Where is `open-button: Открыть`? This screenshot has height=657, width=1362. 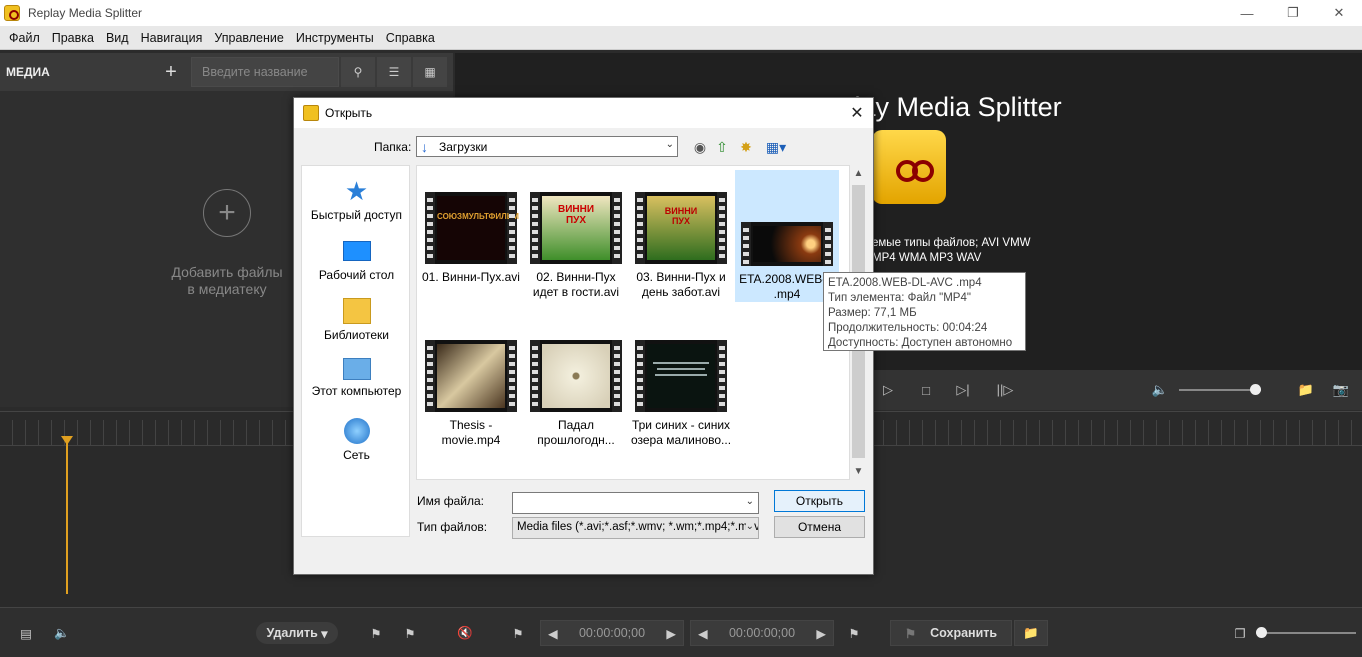 open-button: Открыть is located at coordinates (819, 501).